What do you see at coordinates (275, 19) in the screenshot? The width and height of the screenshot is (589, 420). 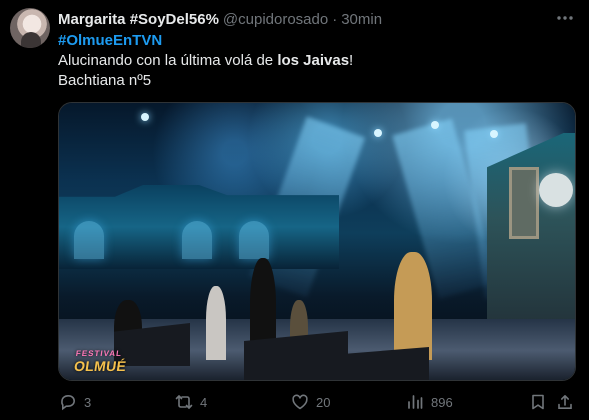 I see `author-handle: @cupidorosado` at bounding box center [275, 19].